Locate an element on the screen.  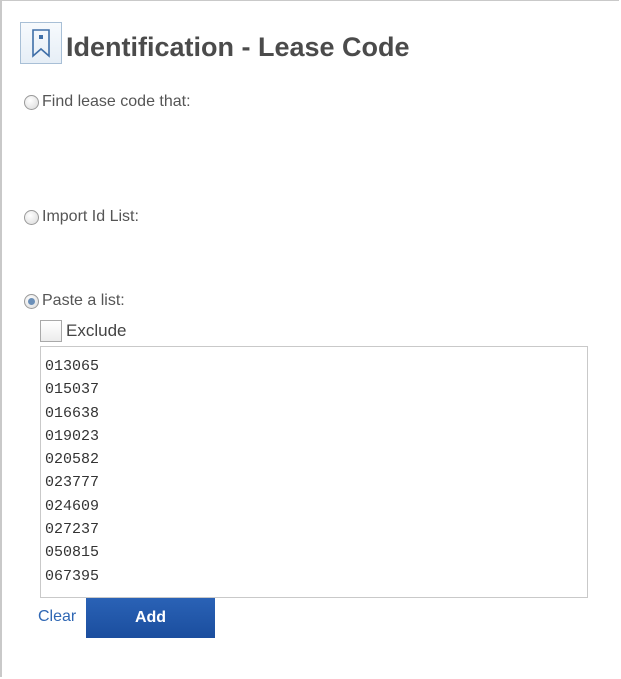
list-item: 050815 is located at coordinates (72, 553).